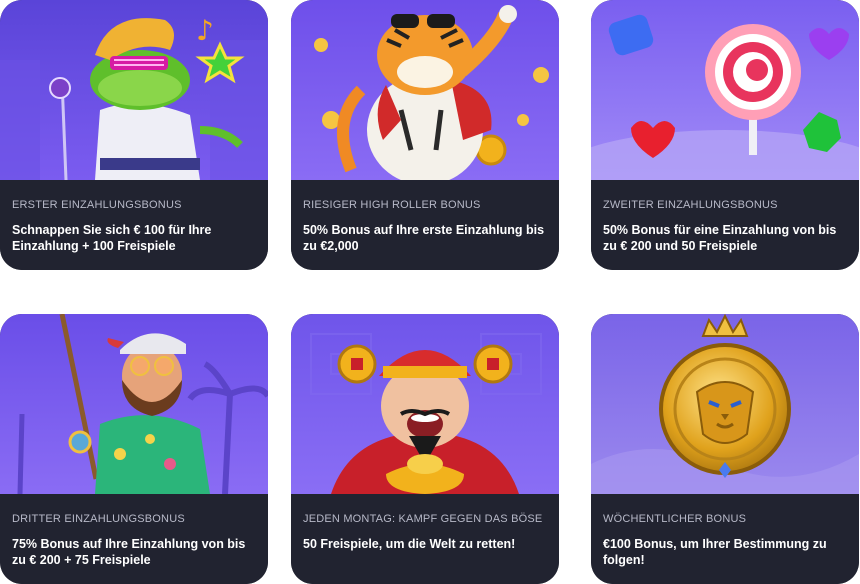  I want to click on promo-kicker: ERSTER EINZAHLUNGSBONUS, so click(97, 205).